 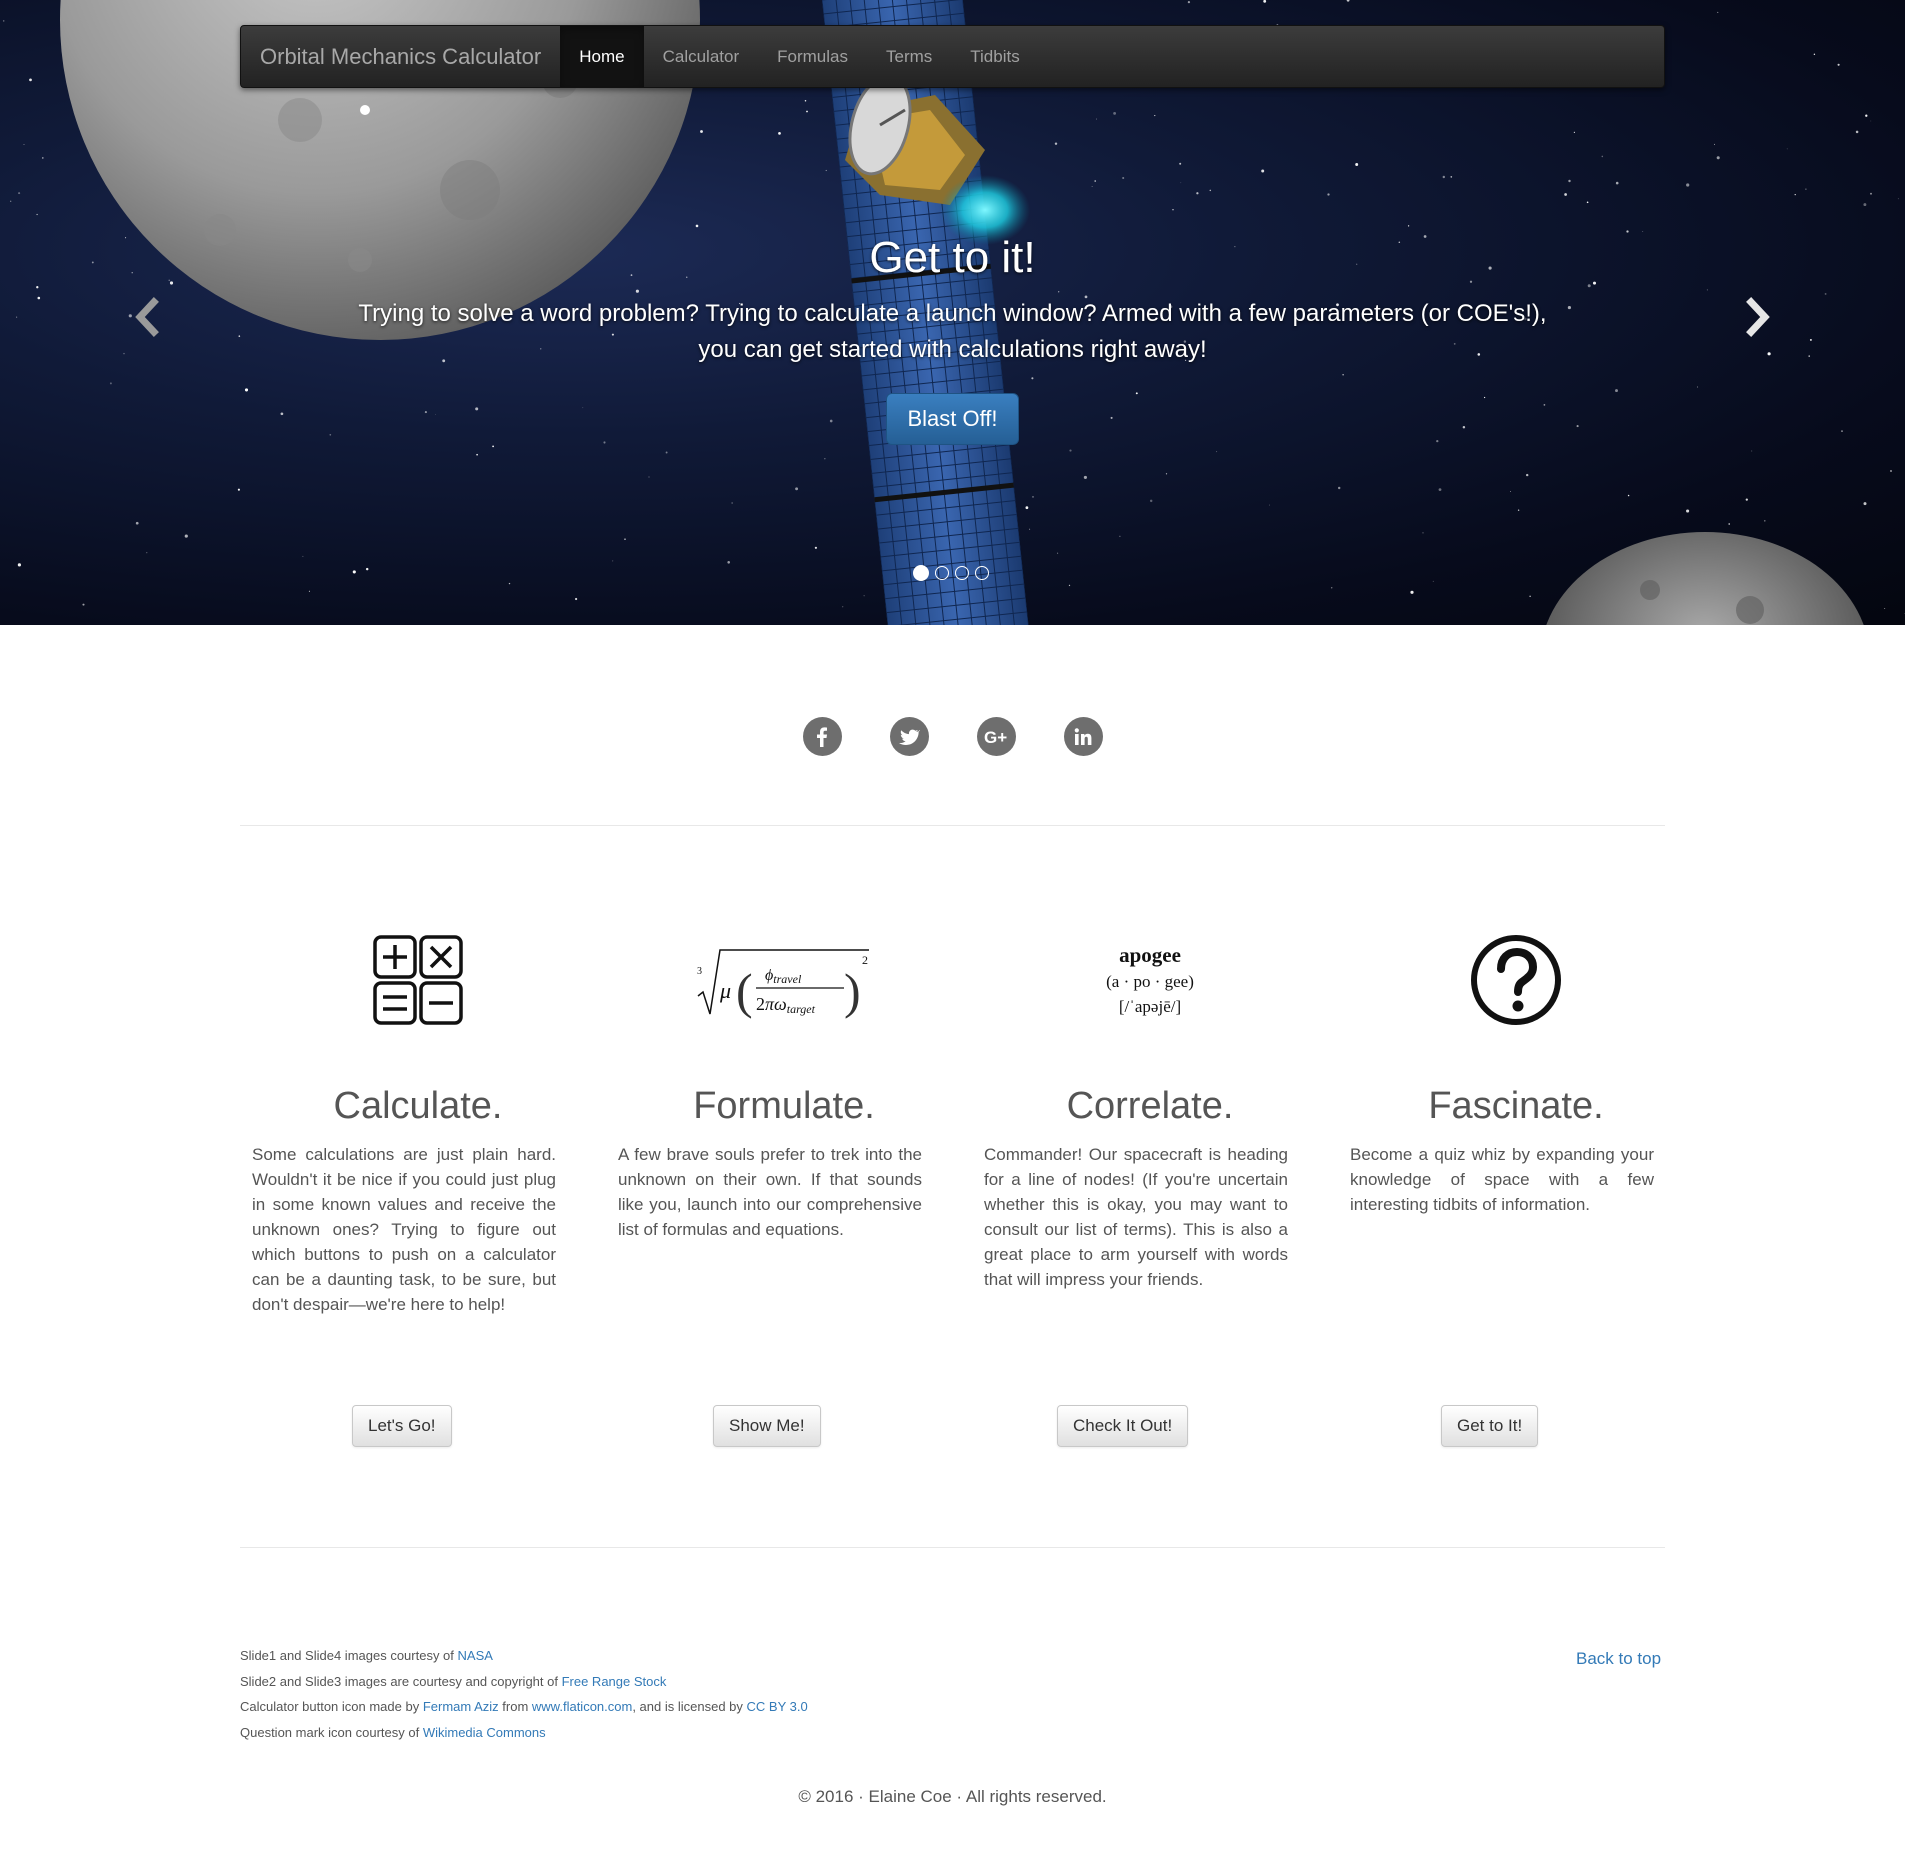 I want to click on credit-text: from, so click(x=515, y=1706).